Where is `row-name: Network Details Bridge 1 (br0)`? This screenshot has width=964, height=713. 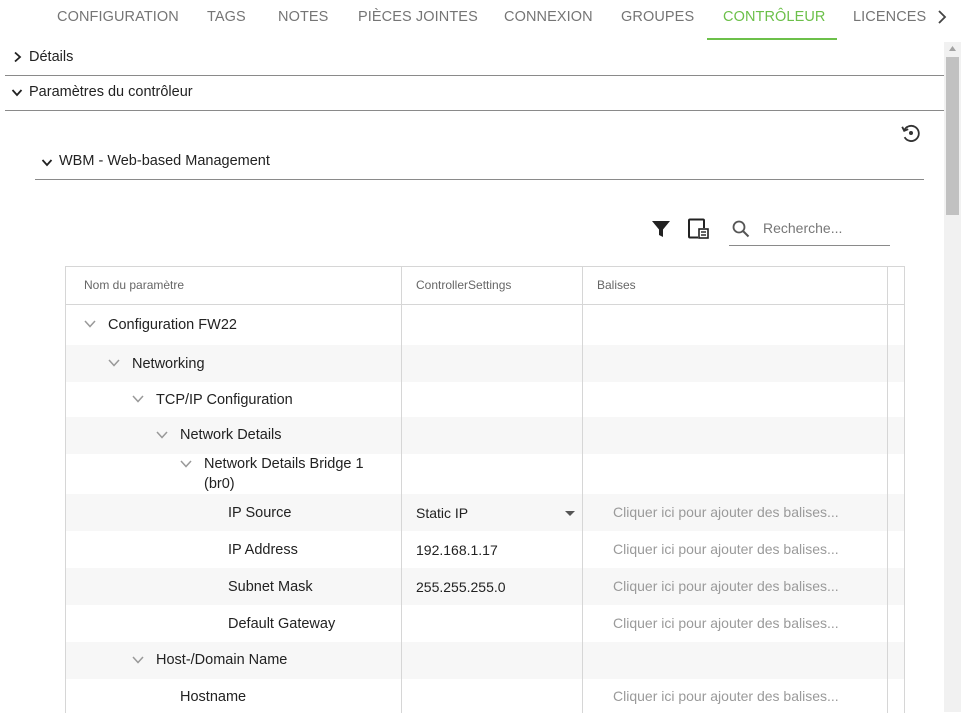 row-name: Network Details Bridge 1 (br0) is located at coordinates (284, 474).